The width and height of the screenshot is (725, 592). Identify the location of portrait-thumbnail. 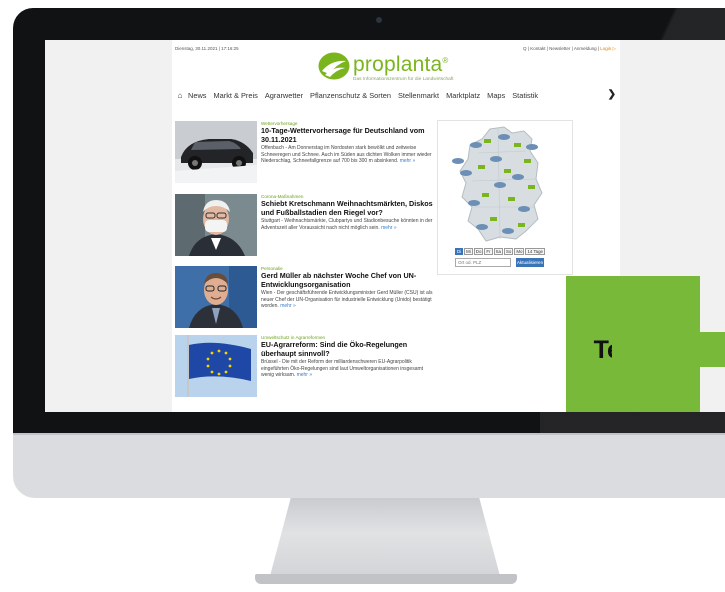
(216, 297).